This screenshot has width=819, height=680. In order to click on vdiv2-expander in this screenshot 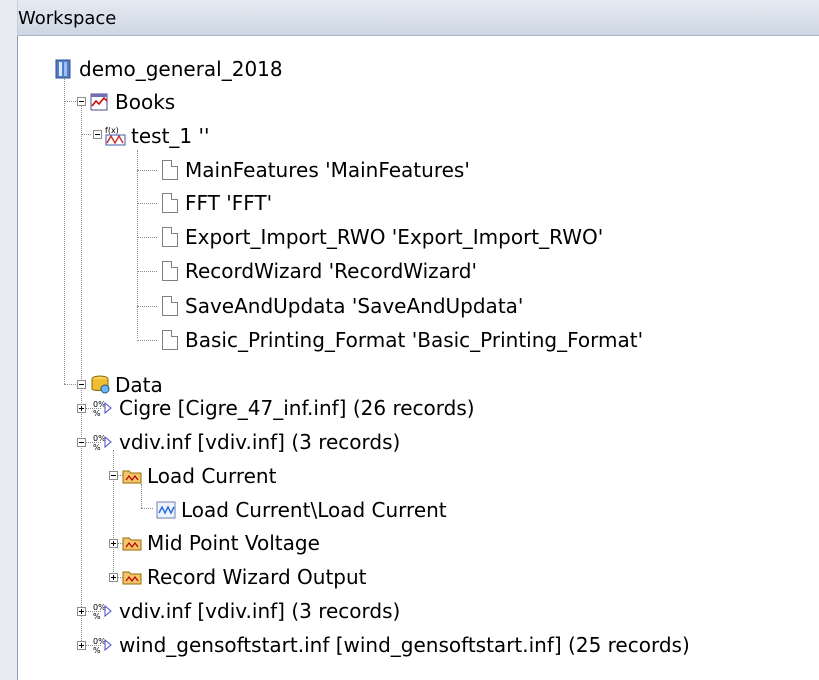, I will do `click(81, 611)`.